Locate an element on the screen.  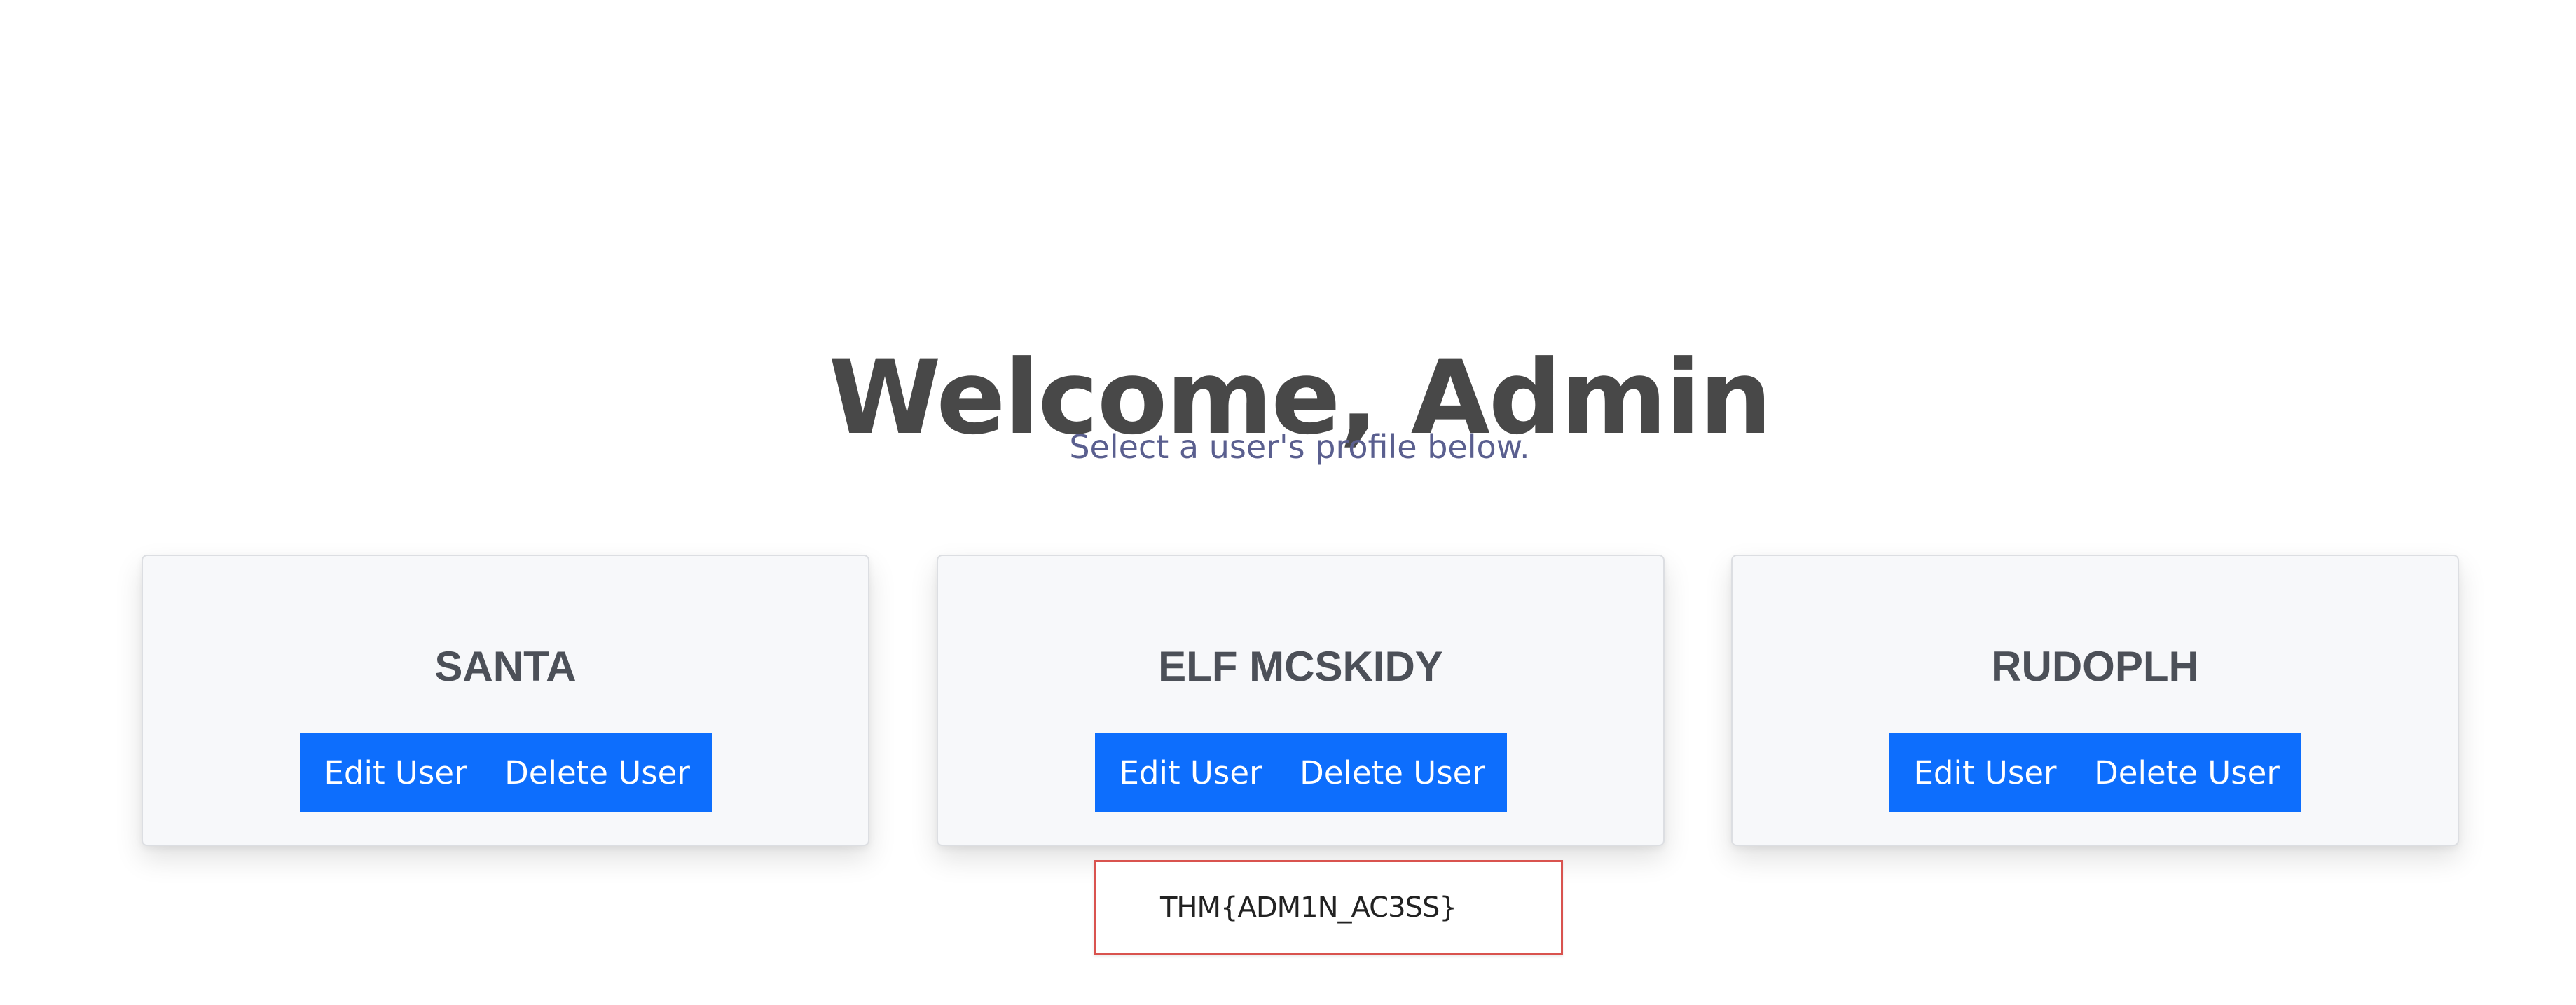
flag-box: THM{ADM1N_AC3SS} is located at coordinates (1328, 907).